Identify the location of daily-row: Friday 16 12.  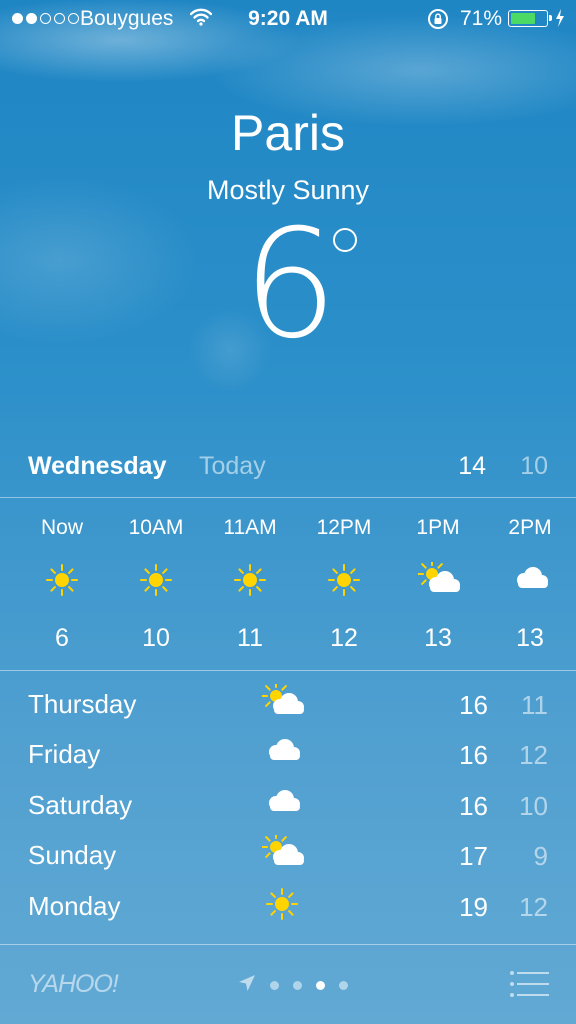
(288, 755).